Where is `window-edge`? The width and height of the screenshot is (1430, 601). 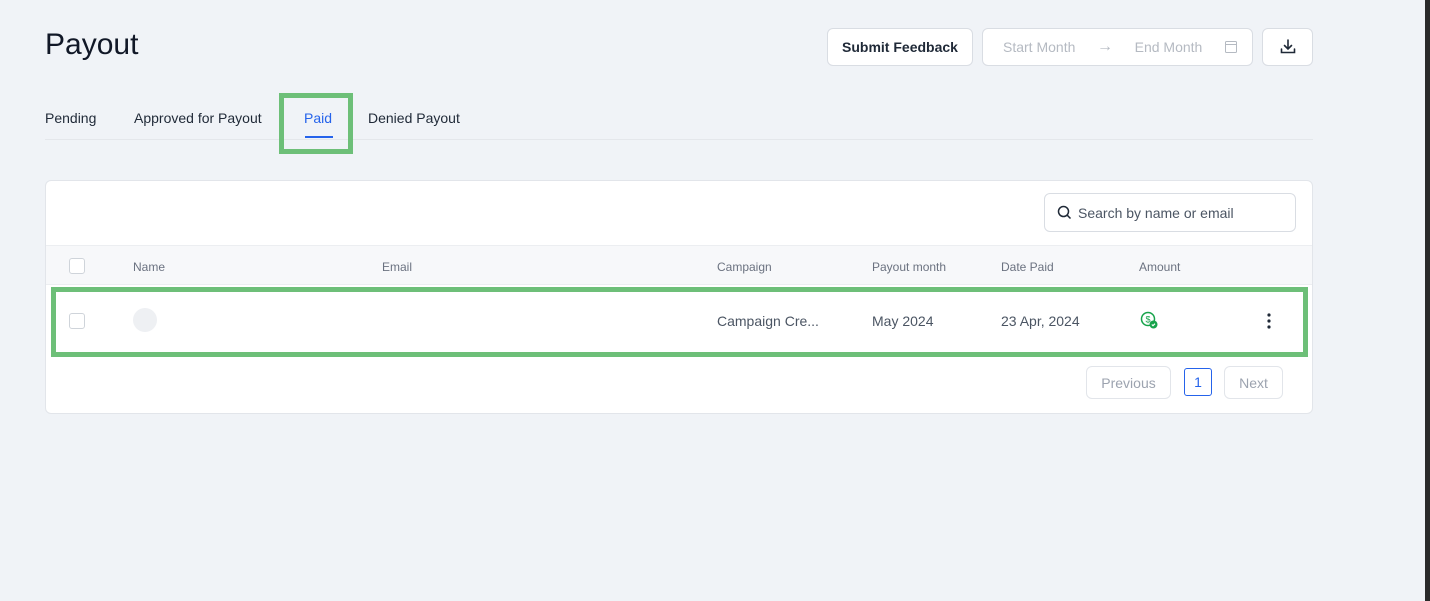
window-edge is located at coordinates (1427, 300).